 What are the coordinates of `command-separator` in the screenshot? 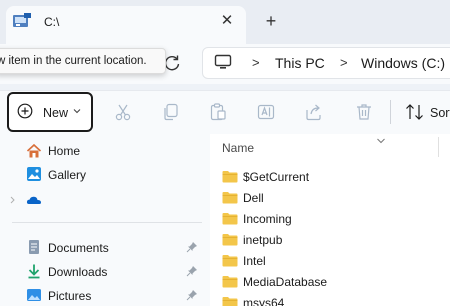 It's located at (390, 112).